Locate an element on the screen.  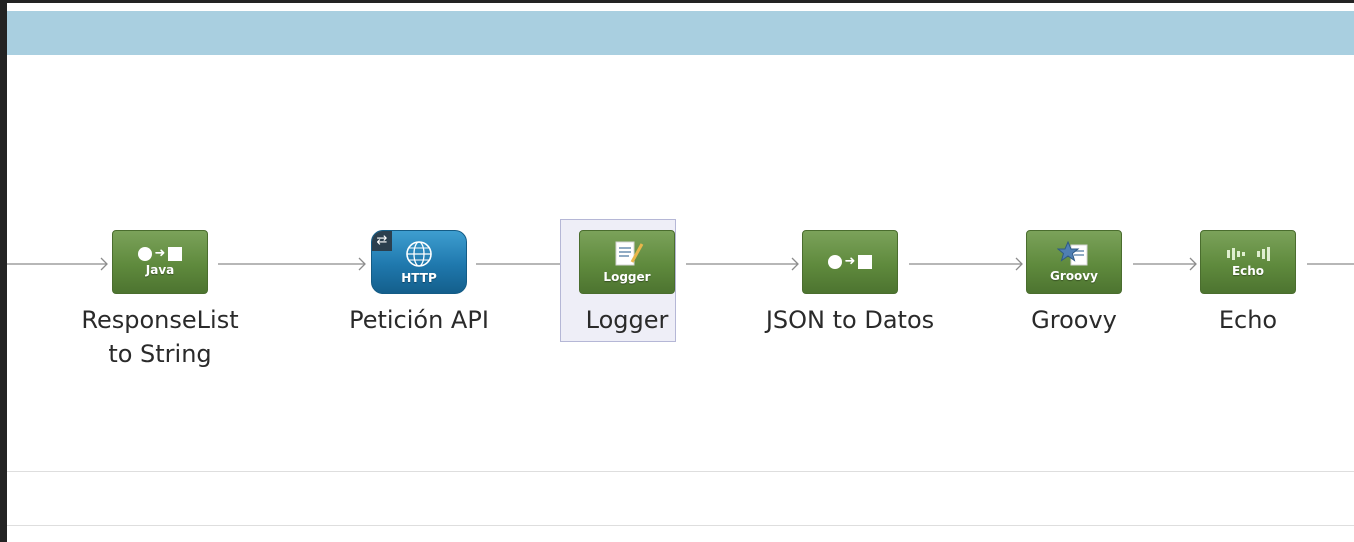
flow-node-groovy: Groovy Groovy is located at coordinates (1074, 283).